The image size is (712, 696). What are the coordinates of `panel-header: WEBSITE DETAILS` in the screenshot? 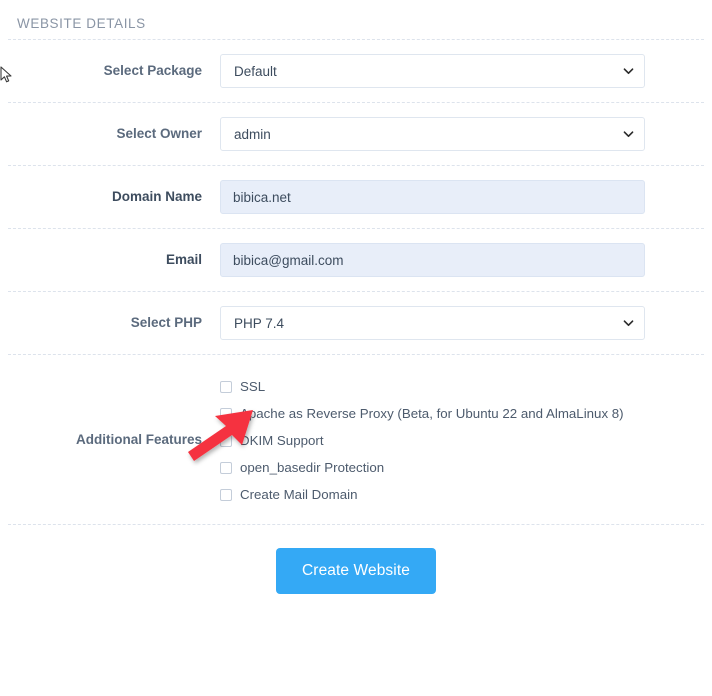 It's located at (356, 19).